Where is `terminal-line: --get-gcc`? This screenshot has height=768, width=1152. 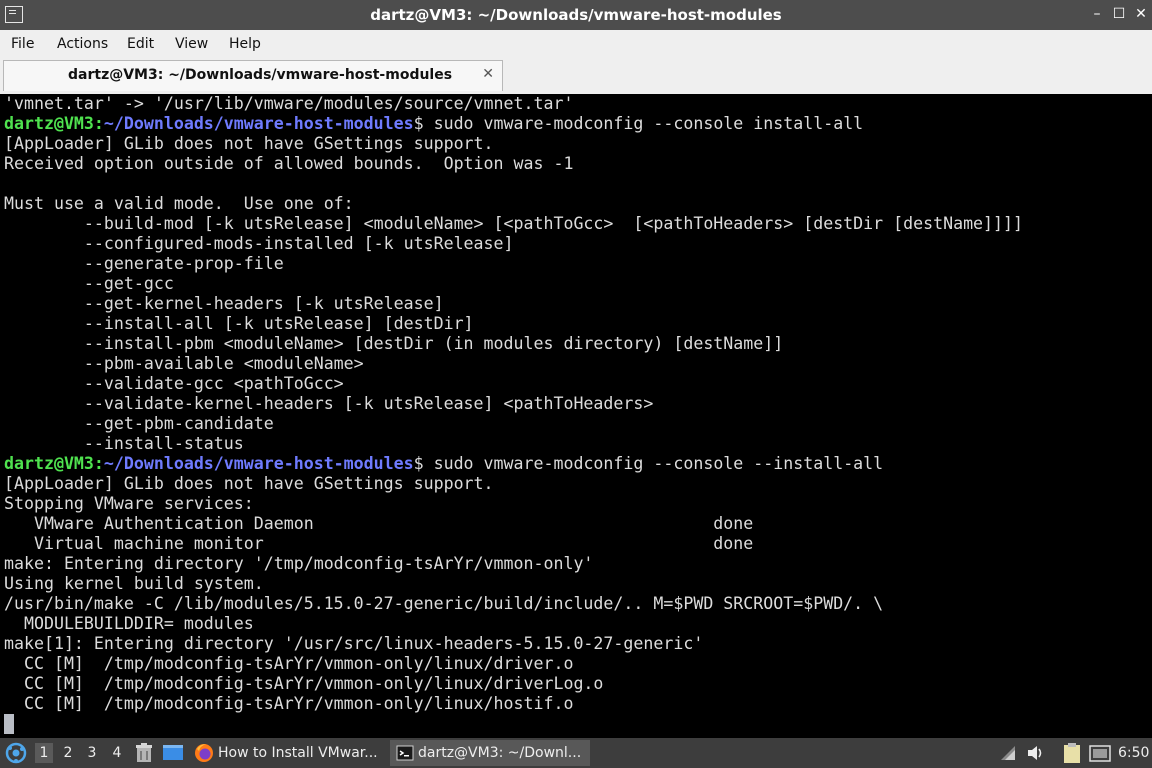 terminal-line: --get-gcc is located at coordinates (89, 283).